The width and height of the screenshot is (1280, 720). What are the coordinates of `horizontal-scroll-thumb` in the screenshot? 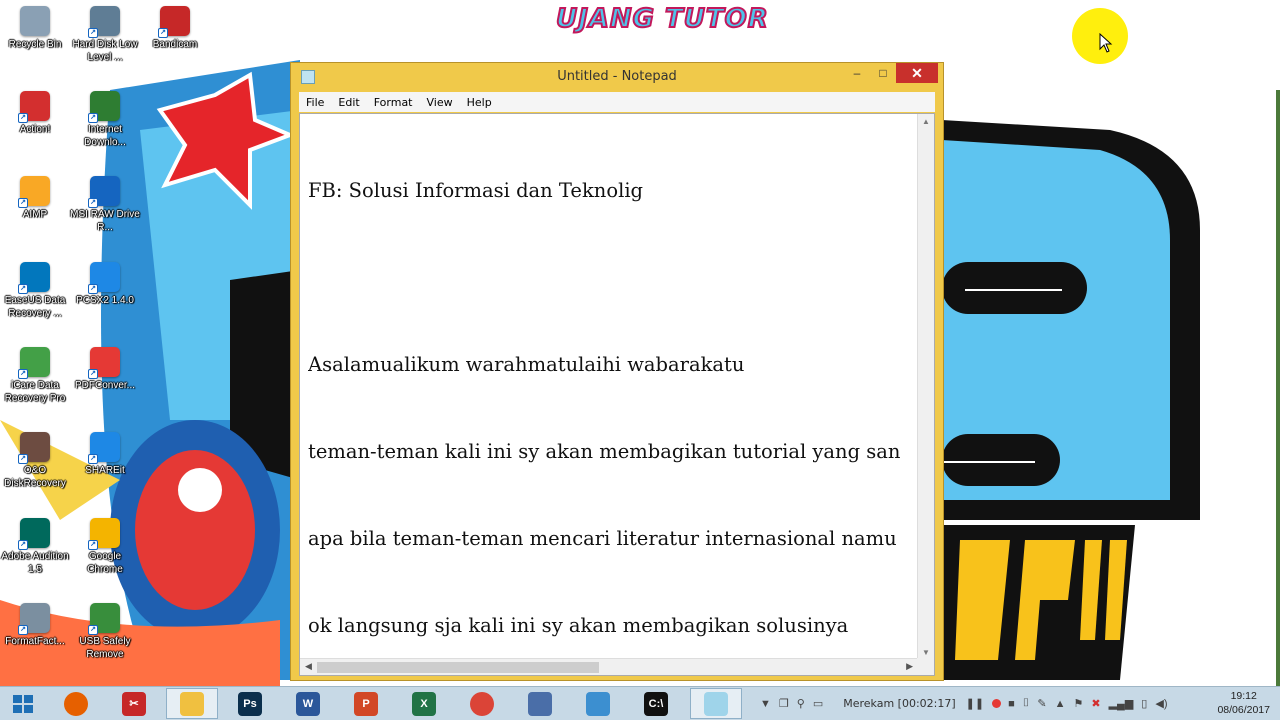 It's located at (458, 667).